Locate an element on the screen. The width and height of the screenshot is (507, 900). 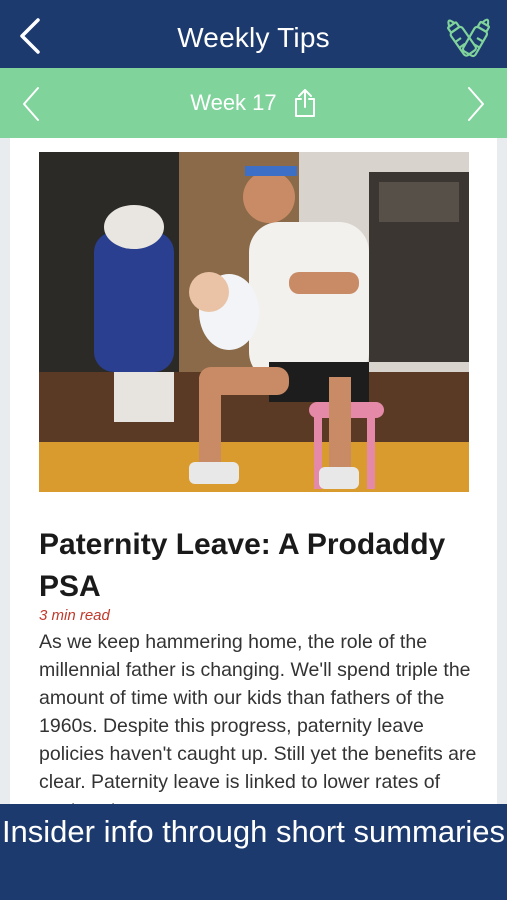
baby-bottles-icon is located at coordinates (468, 35).